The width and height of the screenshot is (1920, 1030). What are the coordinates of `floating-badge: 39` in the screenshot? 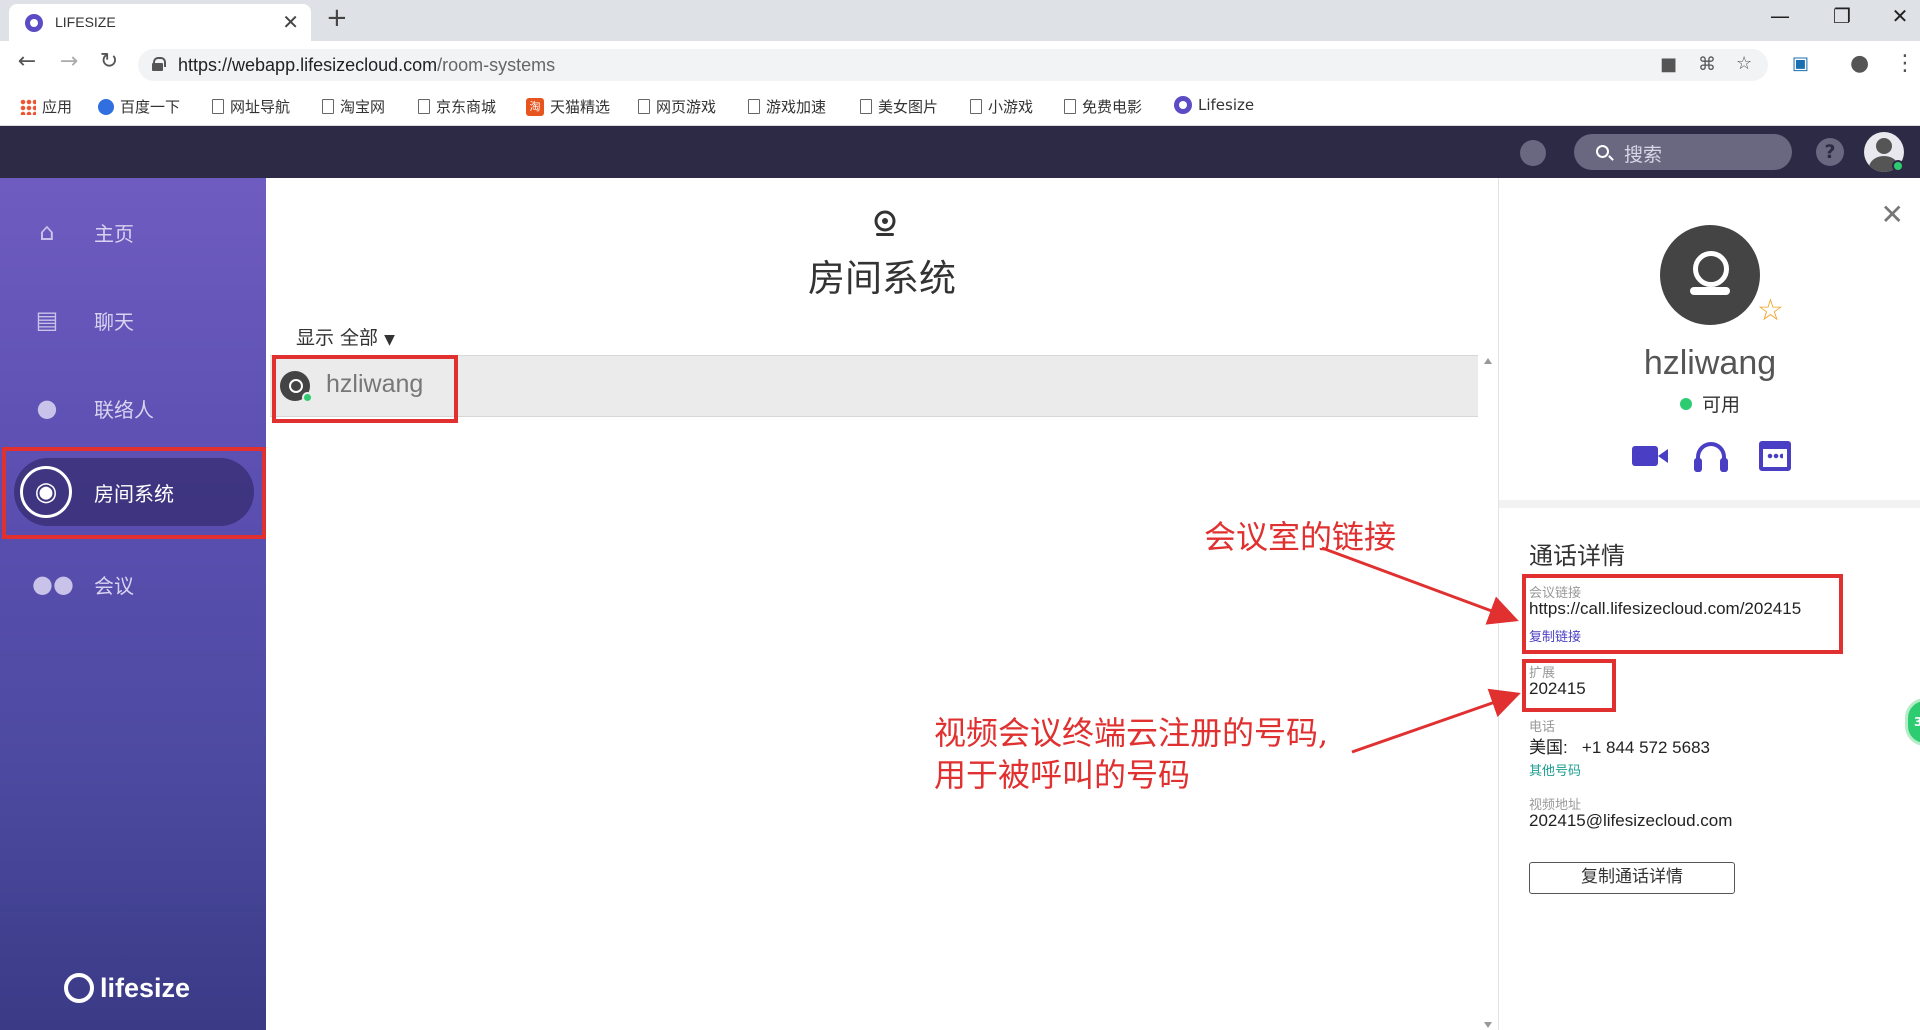 It's located at (1912, 722).